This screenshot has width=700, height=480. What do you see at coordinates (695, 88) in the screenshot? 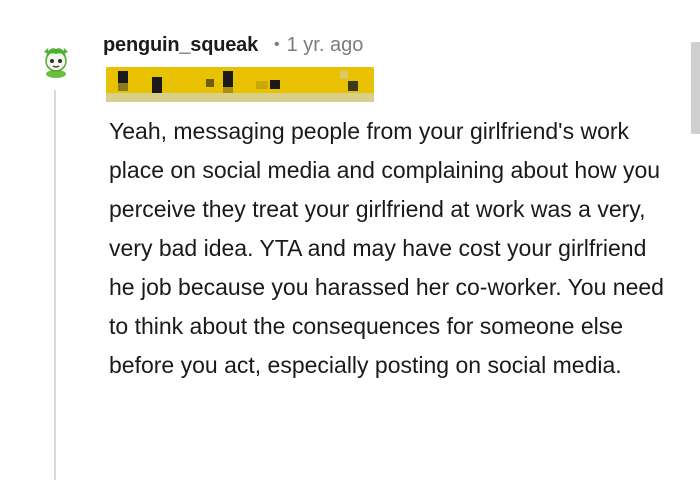
I see `scrollbar-thumb` at bounding box center [695, 88].